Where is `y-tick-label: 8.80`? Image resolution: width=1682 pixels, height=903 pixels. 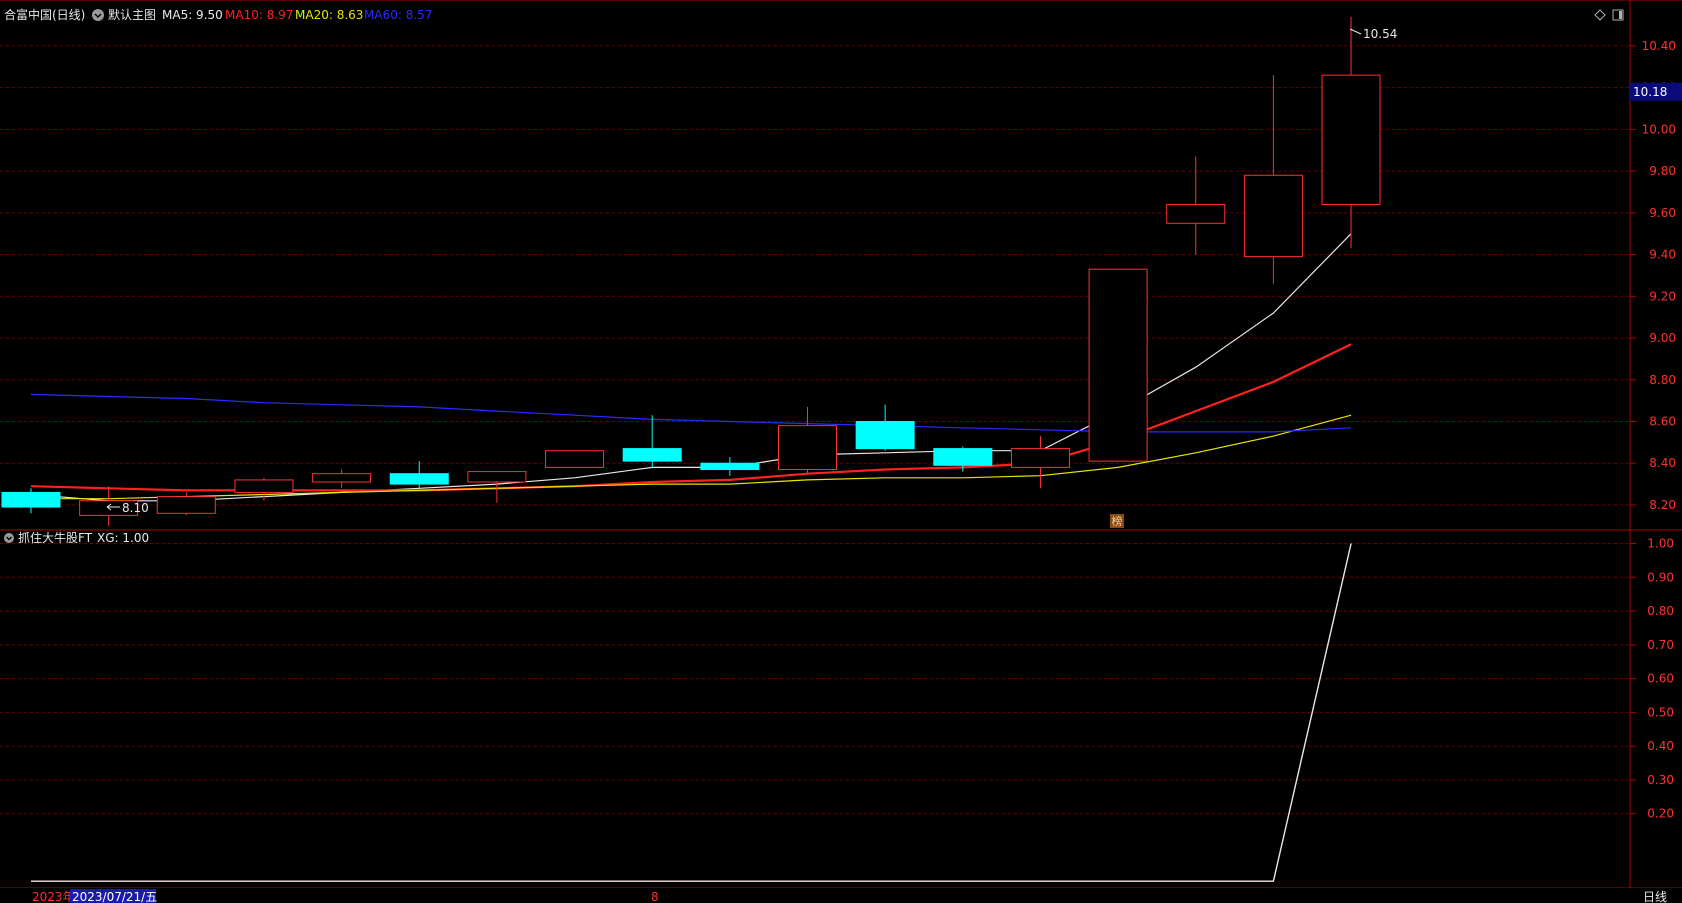 y-tick-label: 8.80 is located at coordinates (1662, 380).